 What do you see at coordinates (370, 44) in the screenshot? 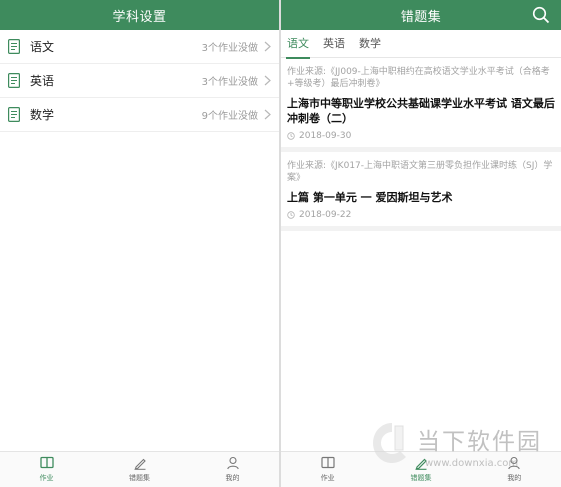
I see `tab-math: 数学` at bounding box center [370, 44].